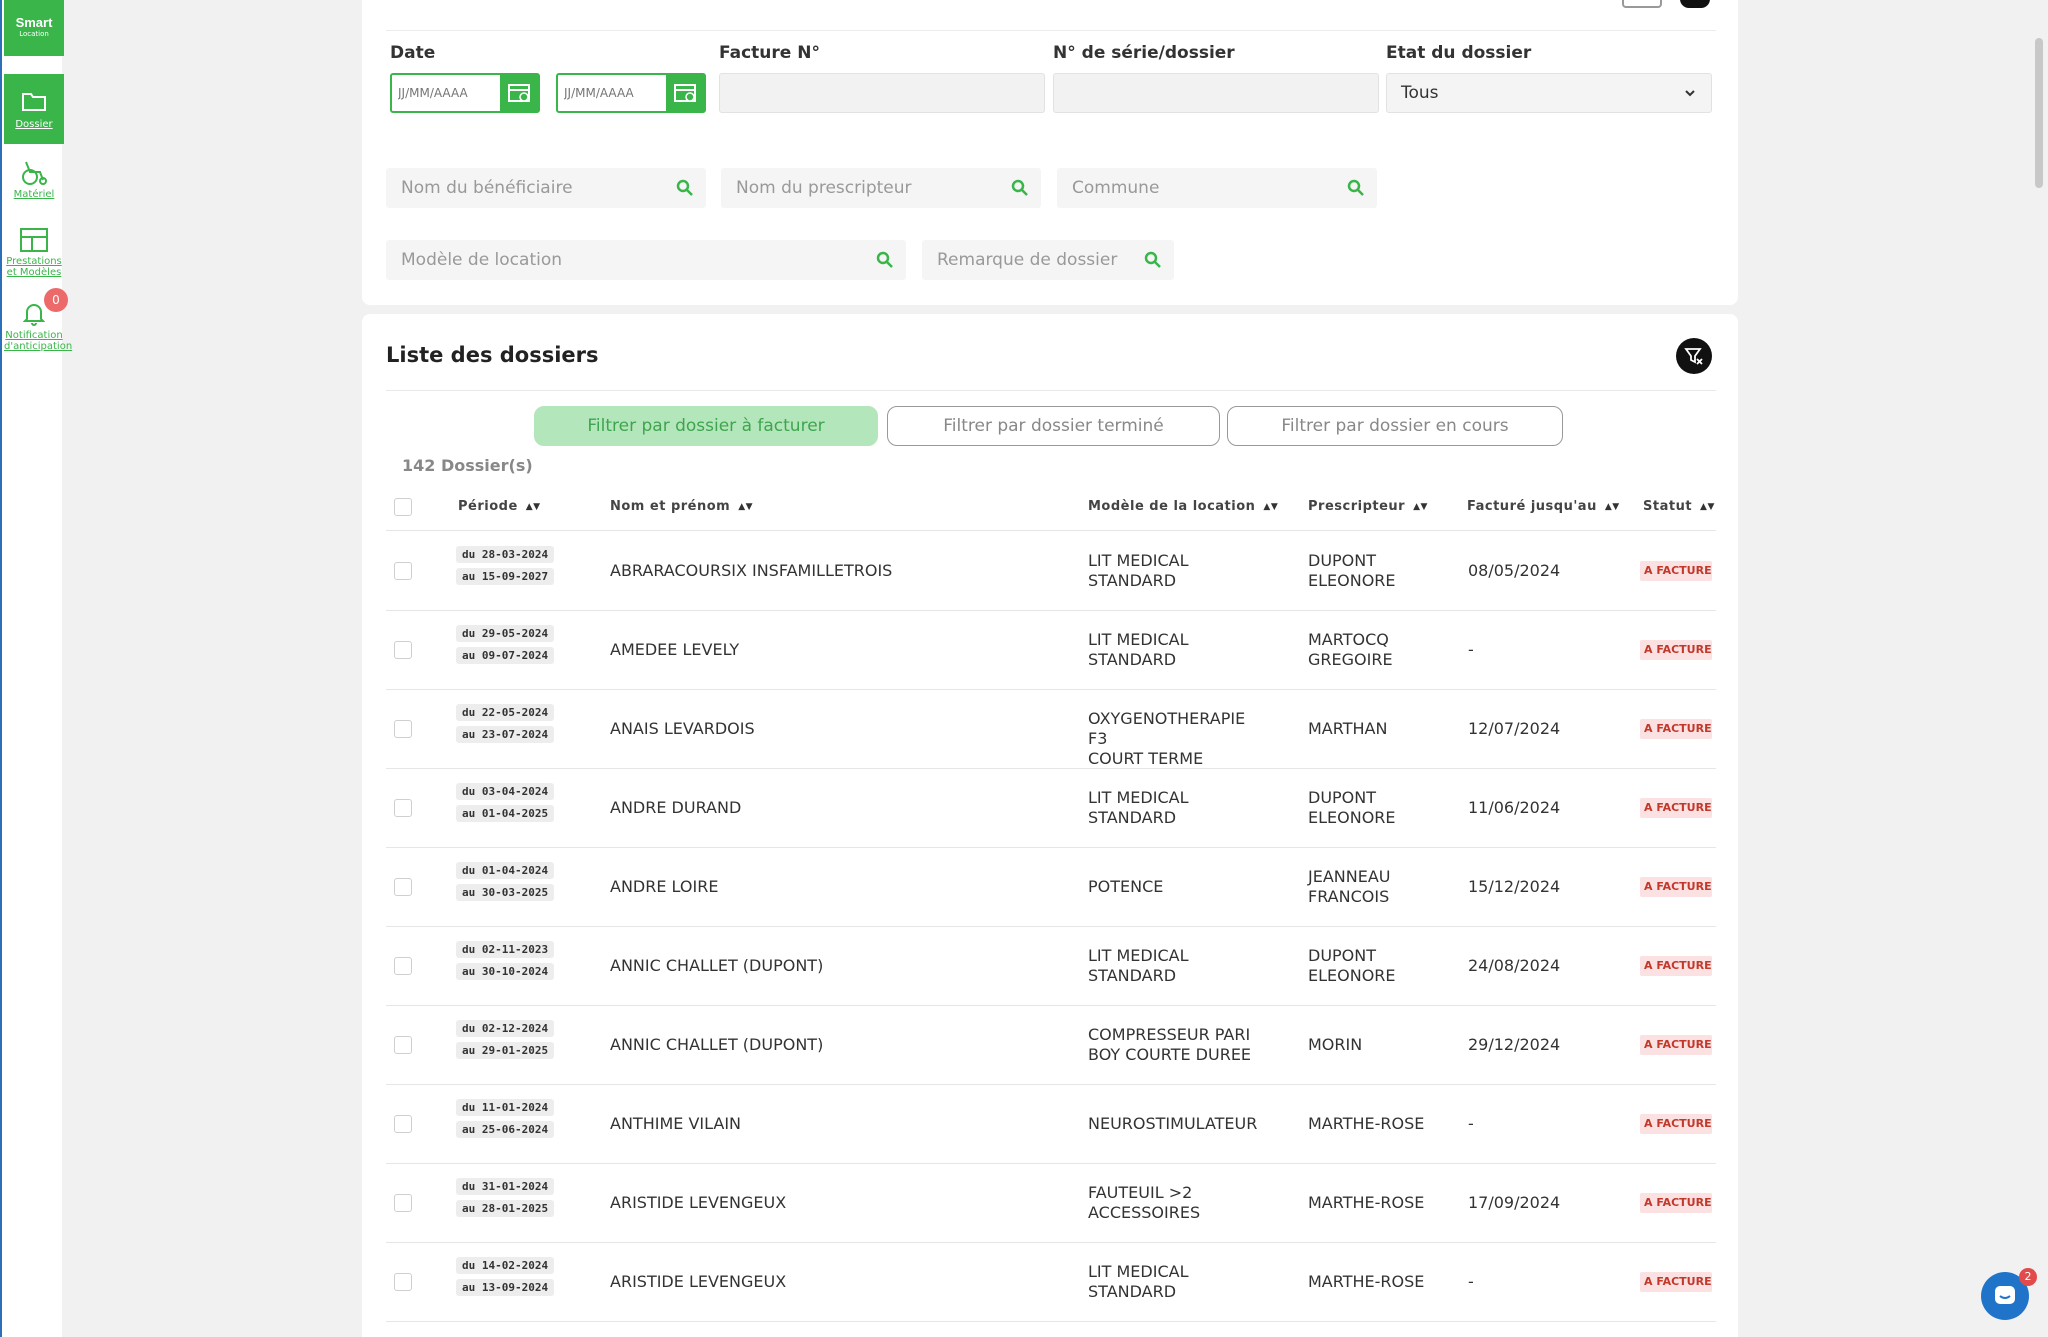  Describe the element at coordinates (1471, 649) in the screenshot. I see `billed-until-cell: -` at that location.